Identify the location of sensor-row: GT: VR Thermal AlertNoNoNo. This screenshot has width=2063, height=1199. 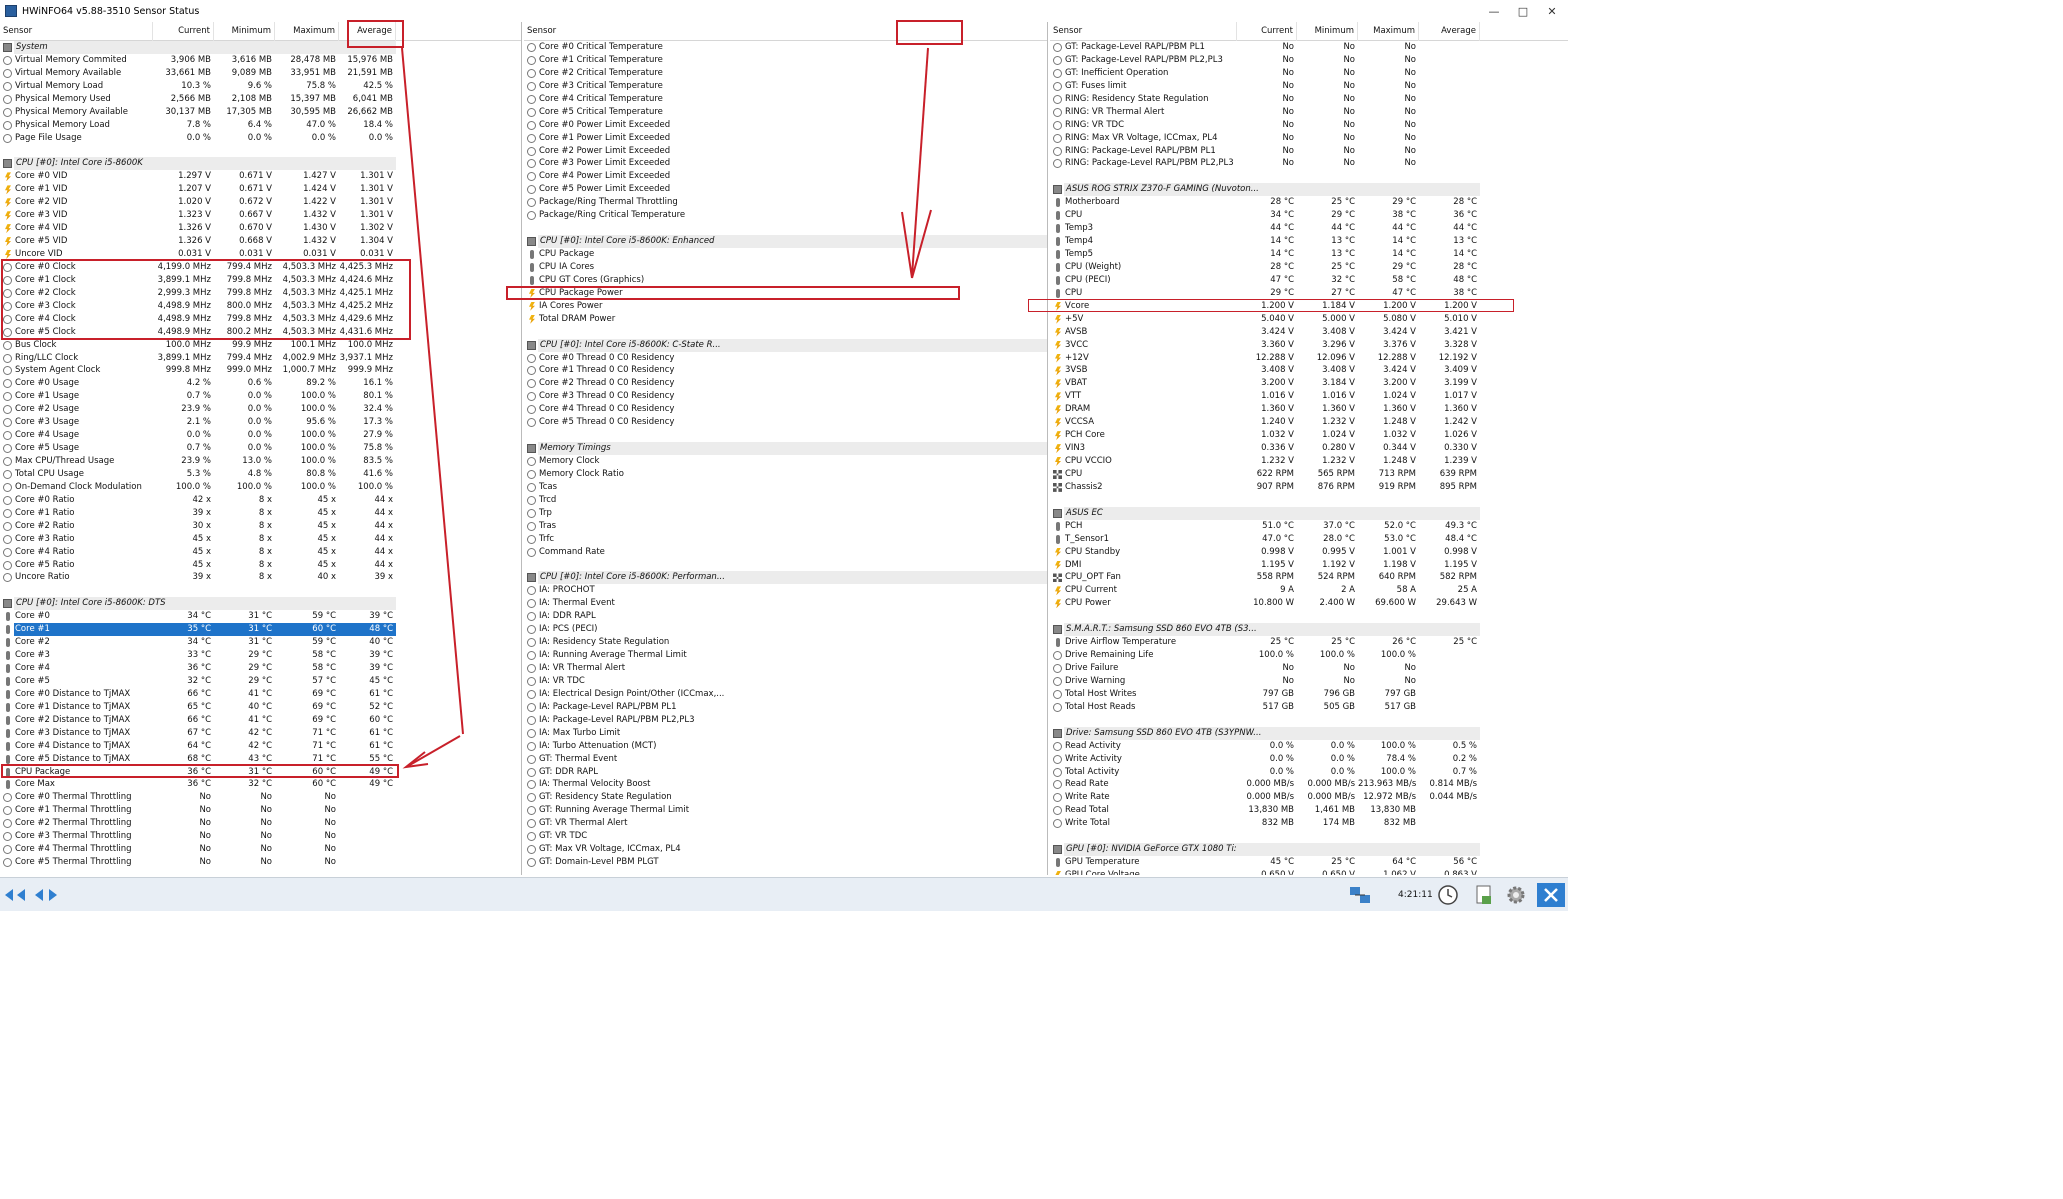
(785, 823).